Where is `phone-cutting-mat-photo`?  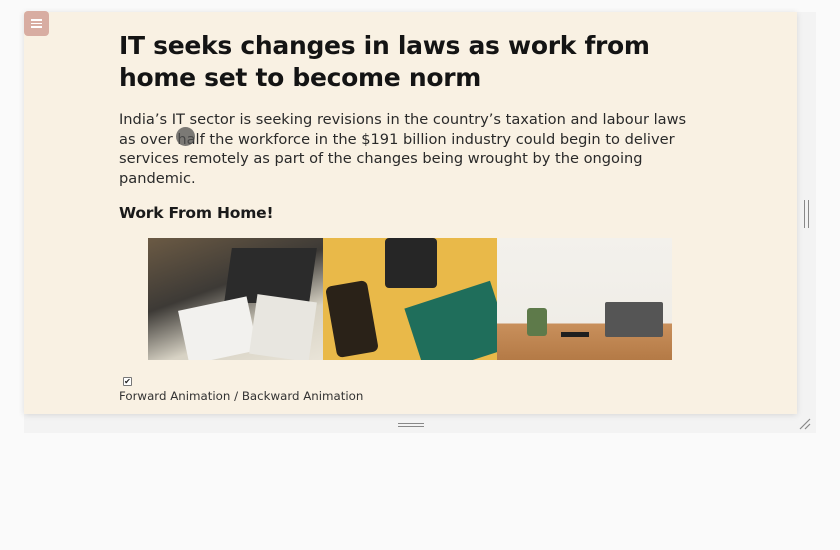 phone-cutting-mat-photo is located at coordinates (410, 299).